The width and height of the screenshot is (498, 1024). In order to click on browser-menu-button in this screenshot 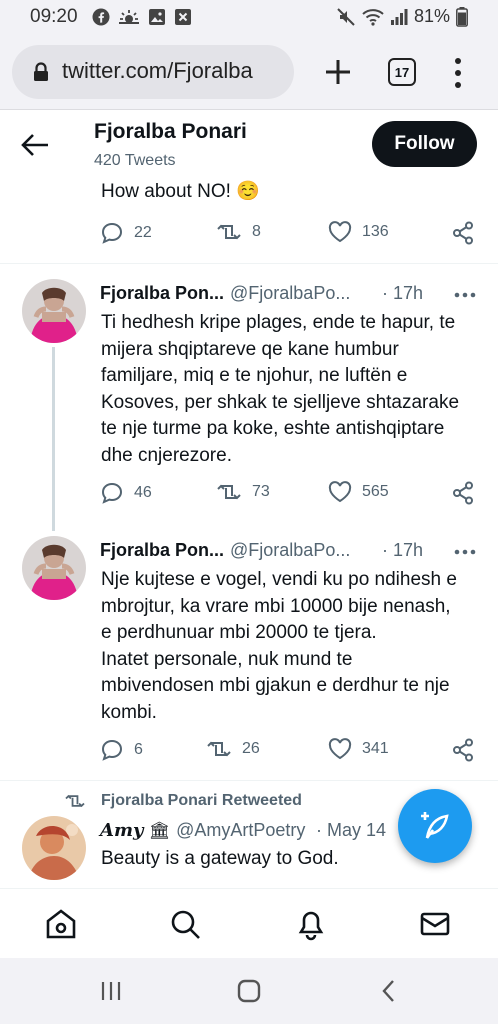, I will do `click(458, 73)`.